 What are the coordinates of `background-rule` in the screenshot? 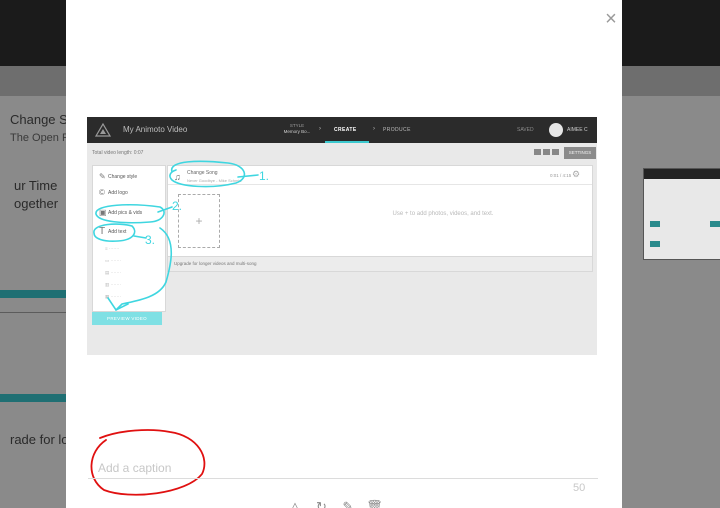 It's located at (33, 312).